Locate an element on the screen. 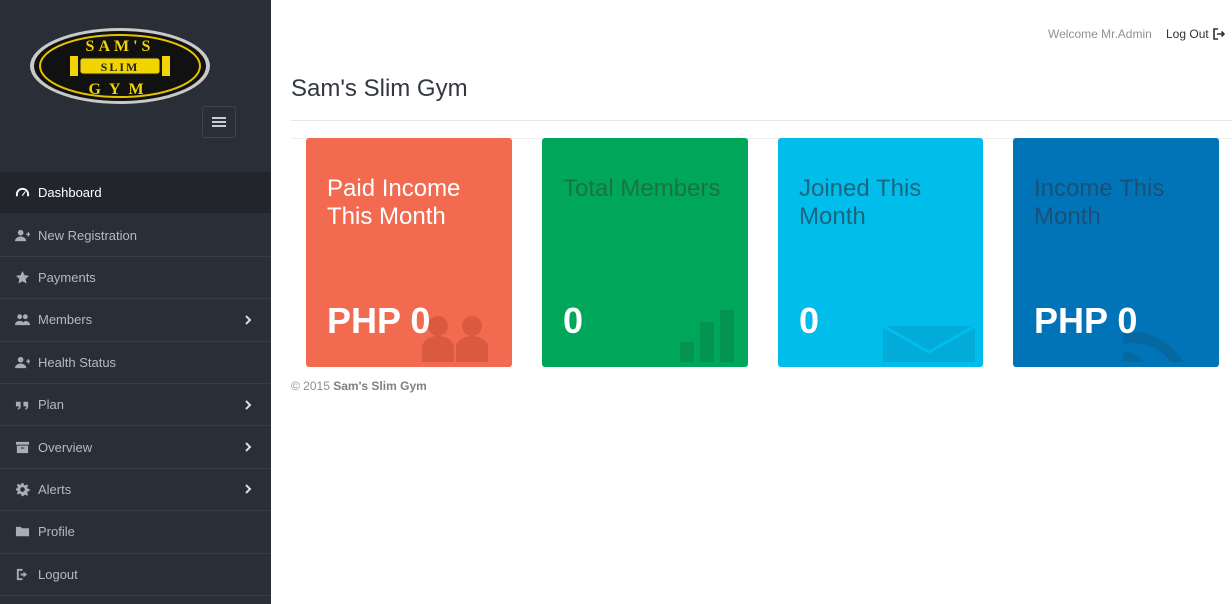 Image resolution: width=1232 pixels, height=604 pixels. footer-brand-link: Sam's Slim Gym is located at coordinates (380, 386).